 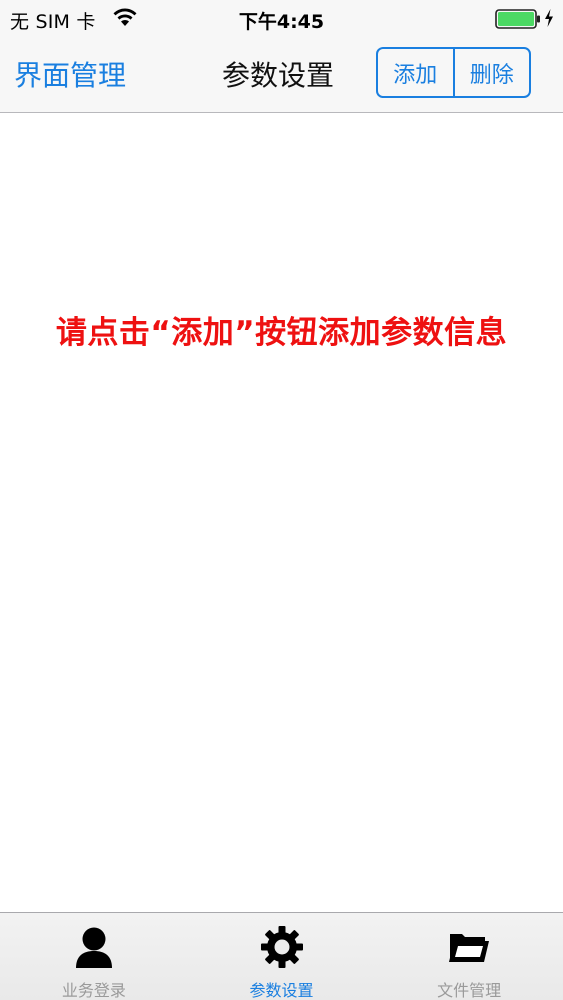 I want to click on status-bar: 无 SIM 卡 下午4:45, so click(x=281, y=19).